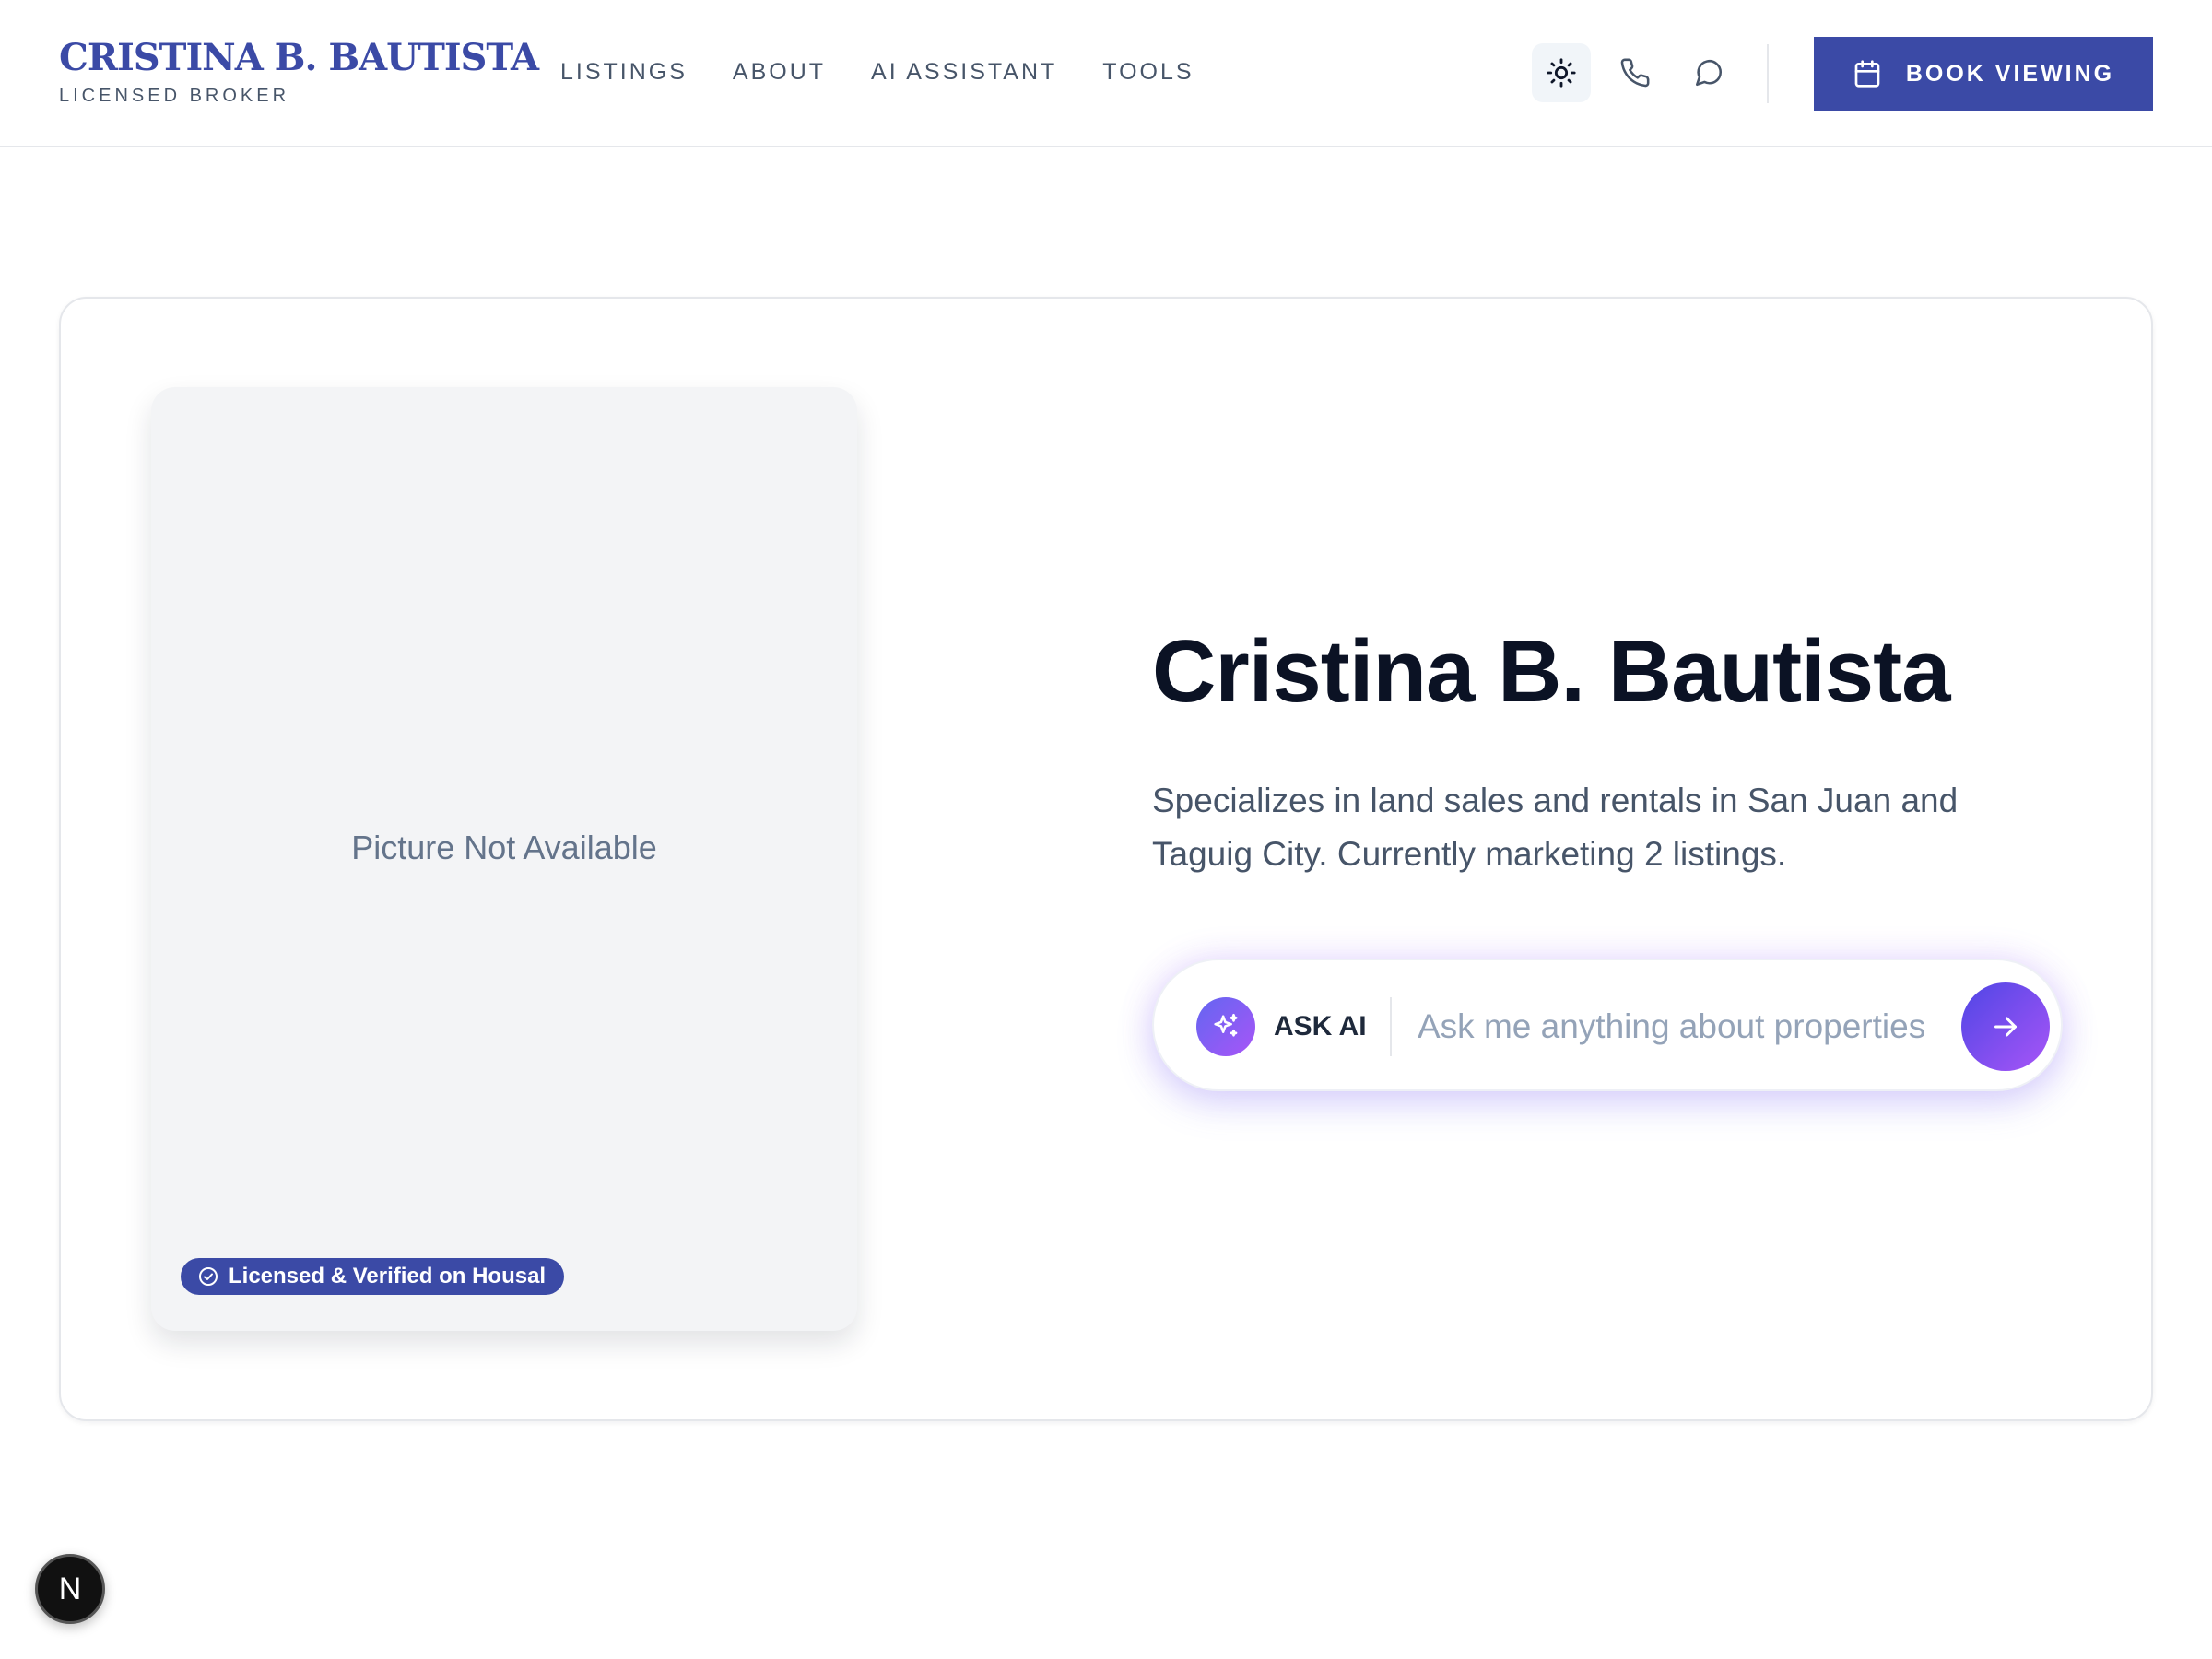 This screenshot has height=1659, width=2212. I want to click on chat-icon, so click(1709, 73).